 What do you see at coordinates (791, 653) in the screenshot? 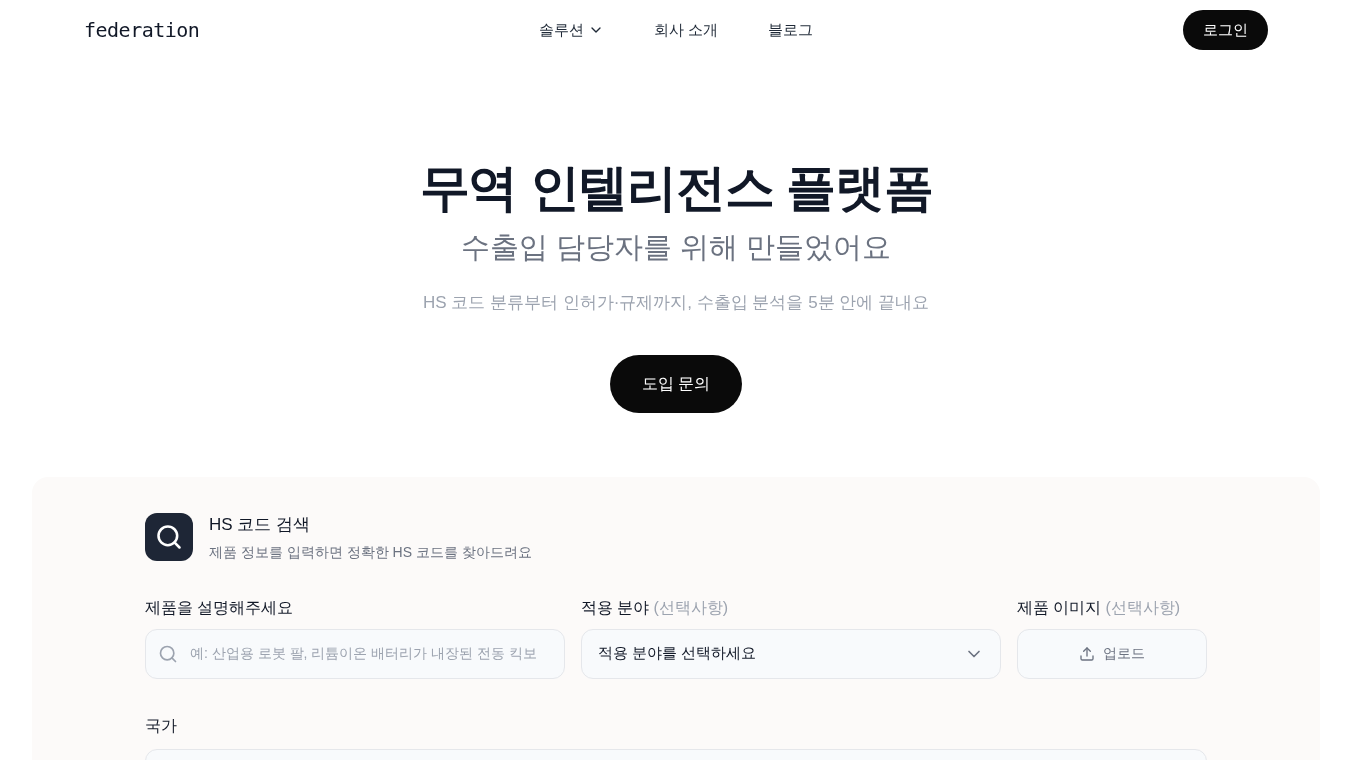
I see `field-select: 적용 분야를 선택하세요` at bounding box center [791, 653].